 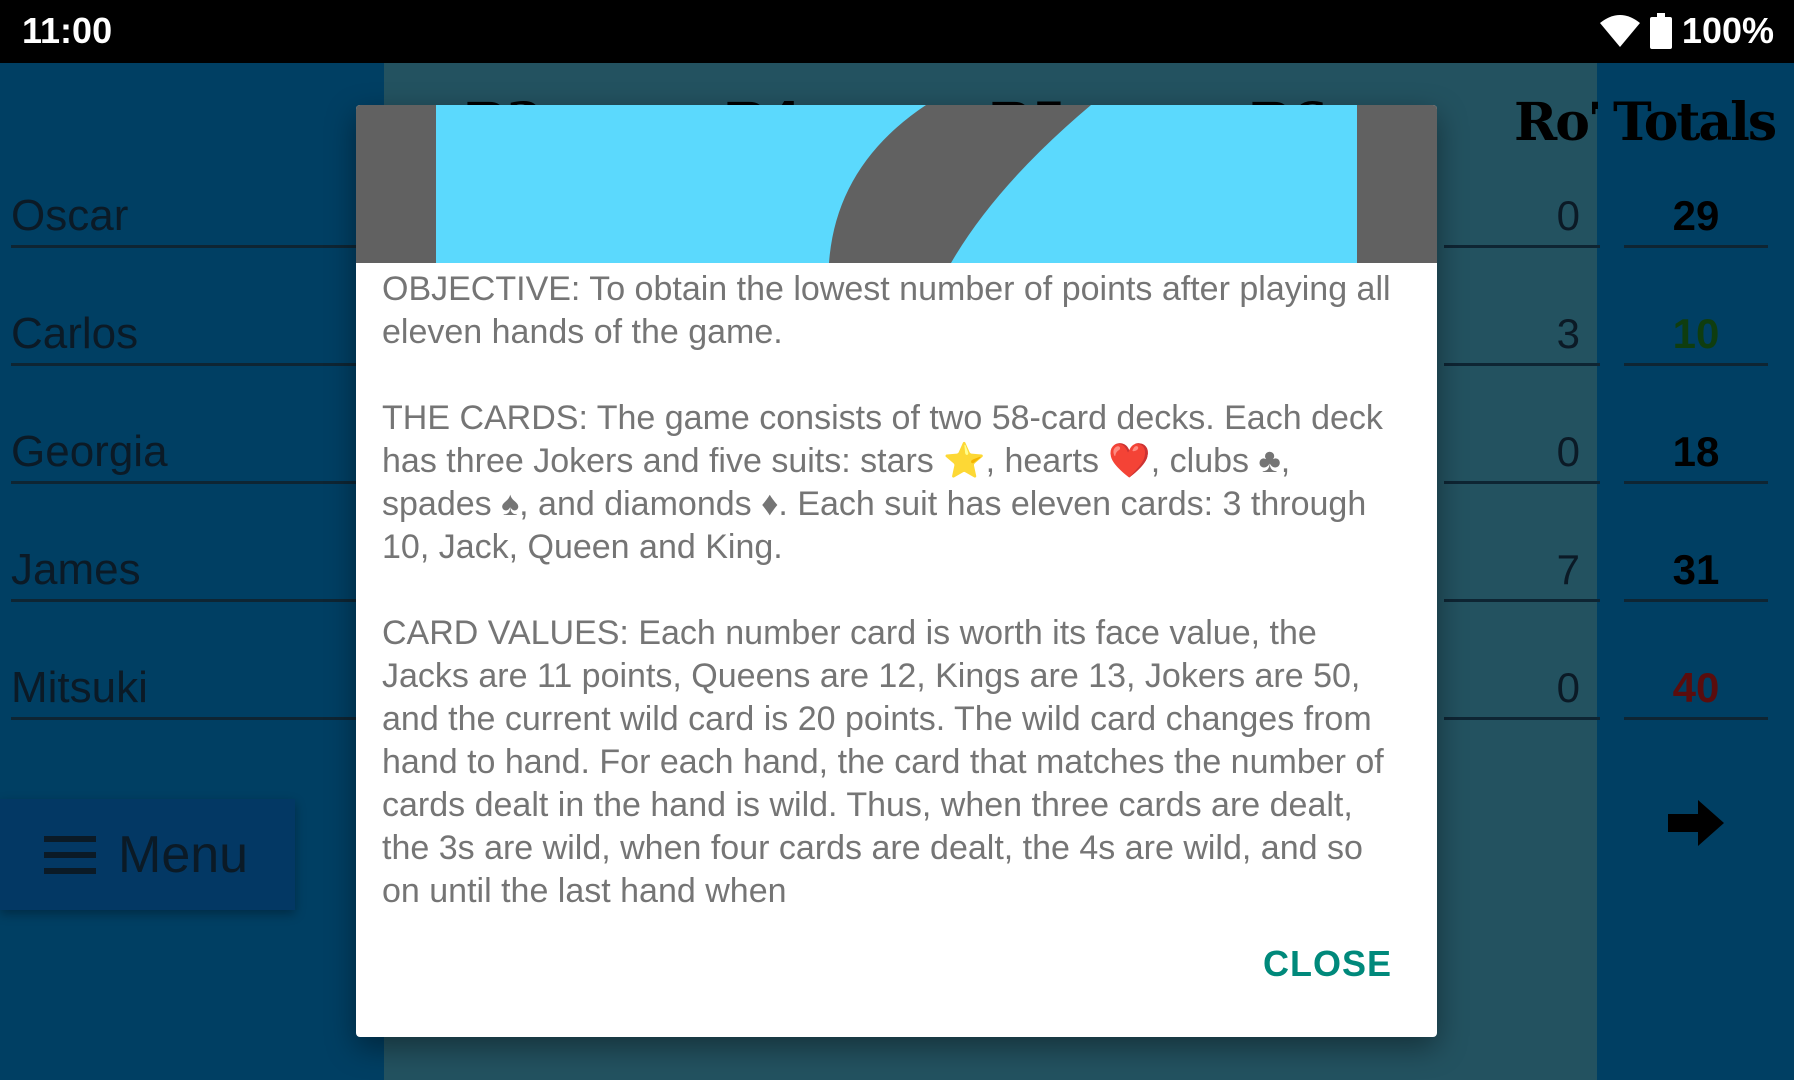 I want to click on clock: 11:00, so click(x=67, y=30).